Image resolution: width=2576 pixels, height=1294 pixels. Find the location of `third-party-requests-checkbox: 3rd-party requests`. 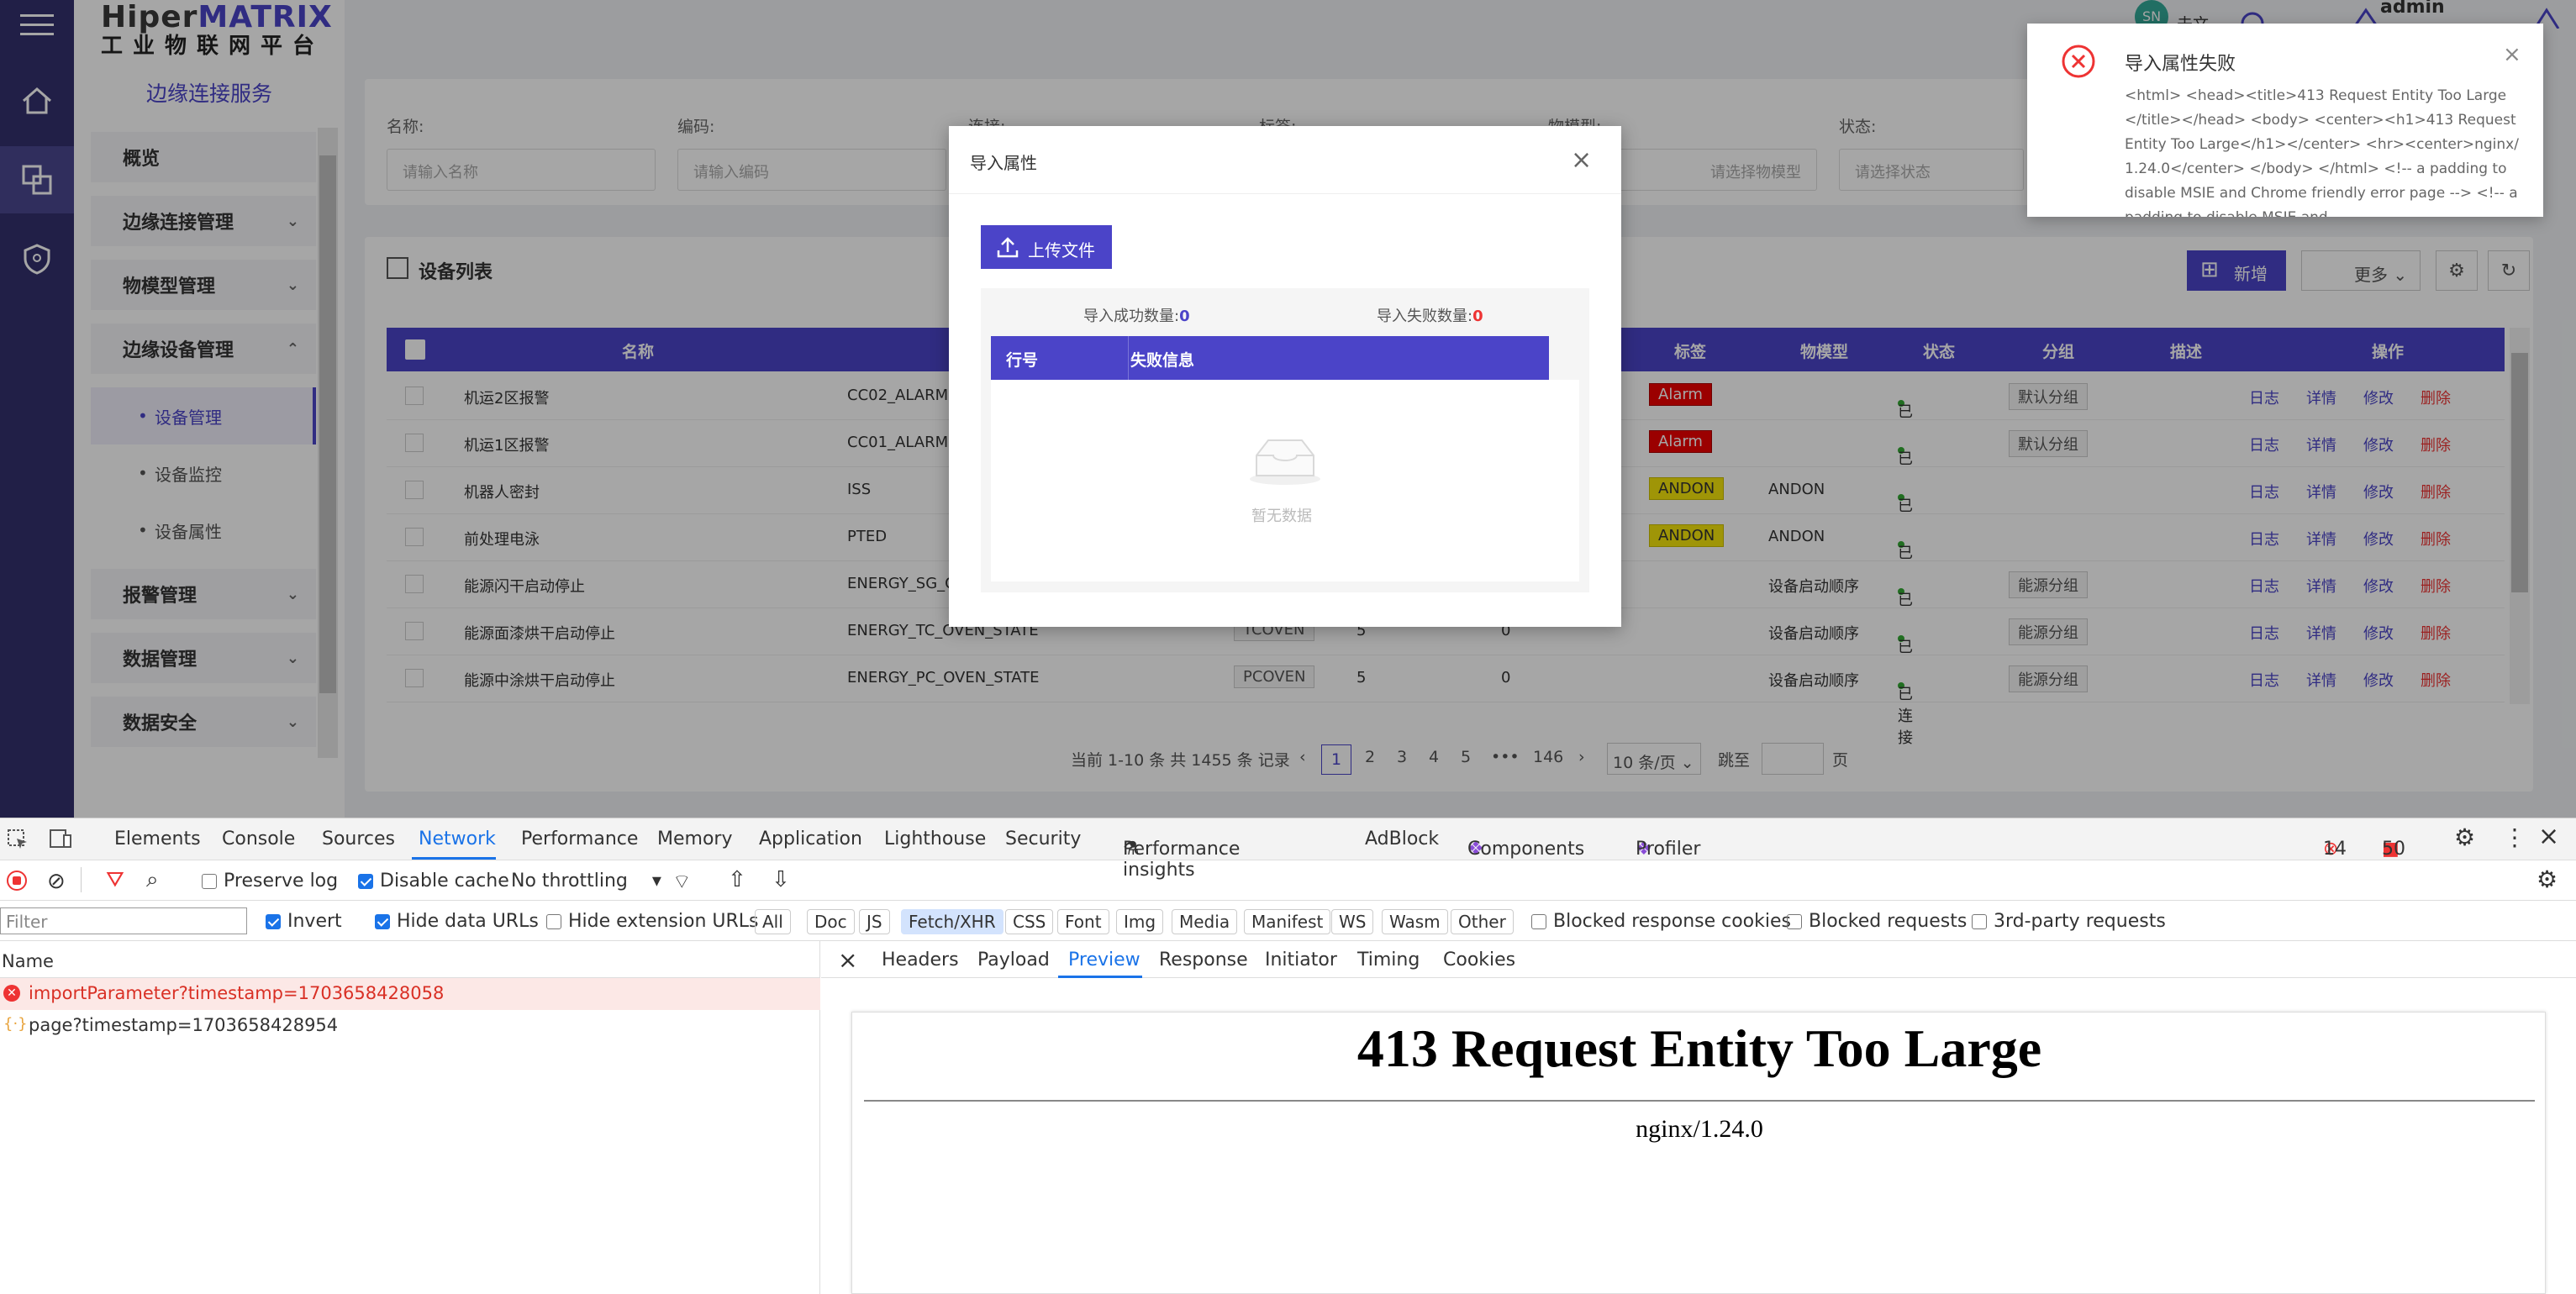

third-party-requests-checkbox: 3rd-party requests is located at coordinates (2069, 921).